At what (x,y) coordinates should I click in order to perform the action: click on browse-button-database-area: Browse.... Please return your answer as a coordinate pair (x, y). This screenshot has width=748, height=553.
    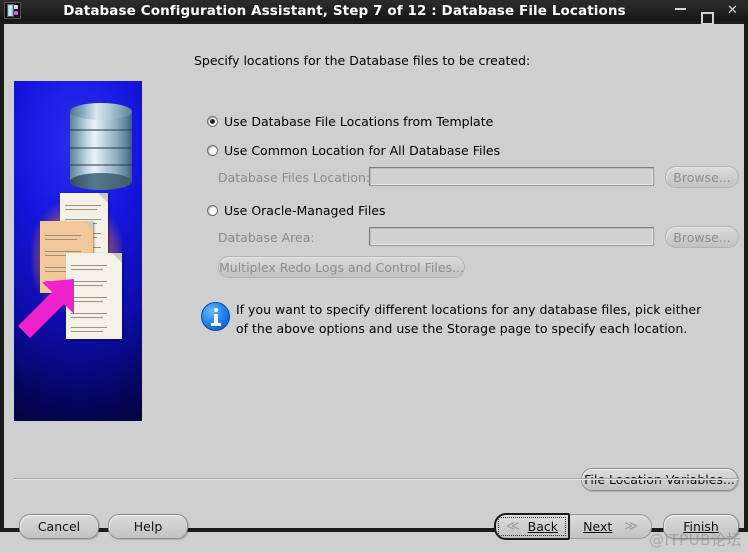
    Looking at the image, I should click on (702, 237).